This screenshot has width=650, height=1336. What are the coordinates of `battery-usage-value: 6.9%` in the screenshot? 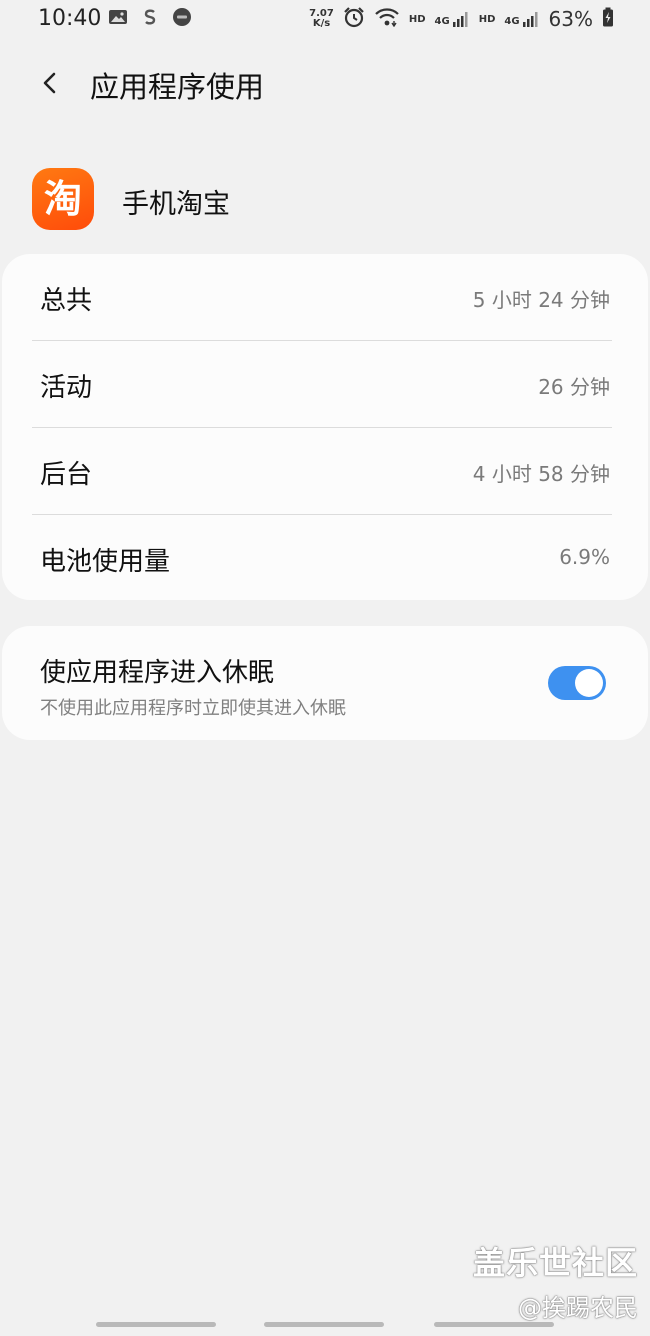 It's located at (584, 557).